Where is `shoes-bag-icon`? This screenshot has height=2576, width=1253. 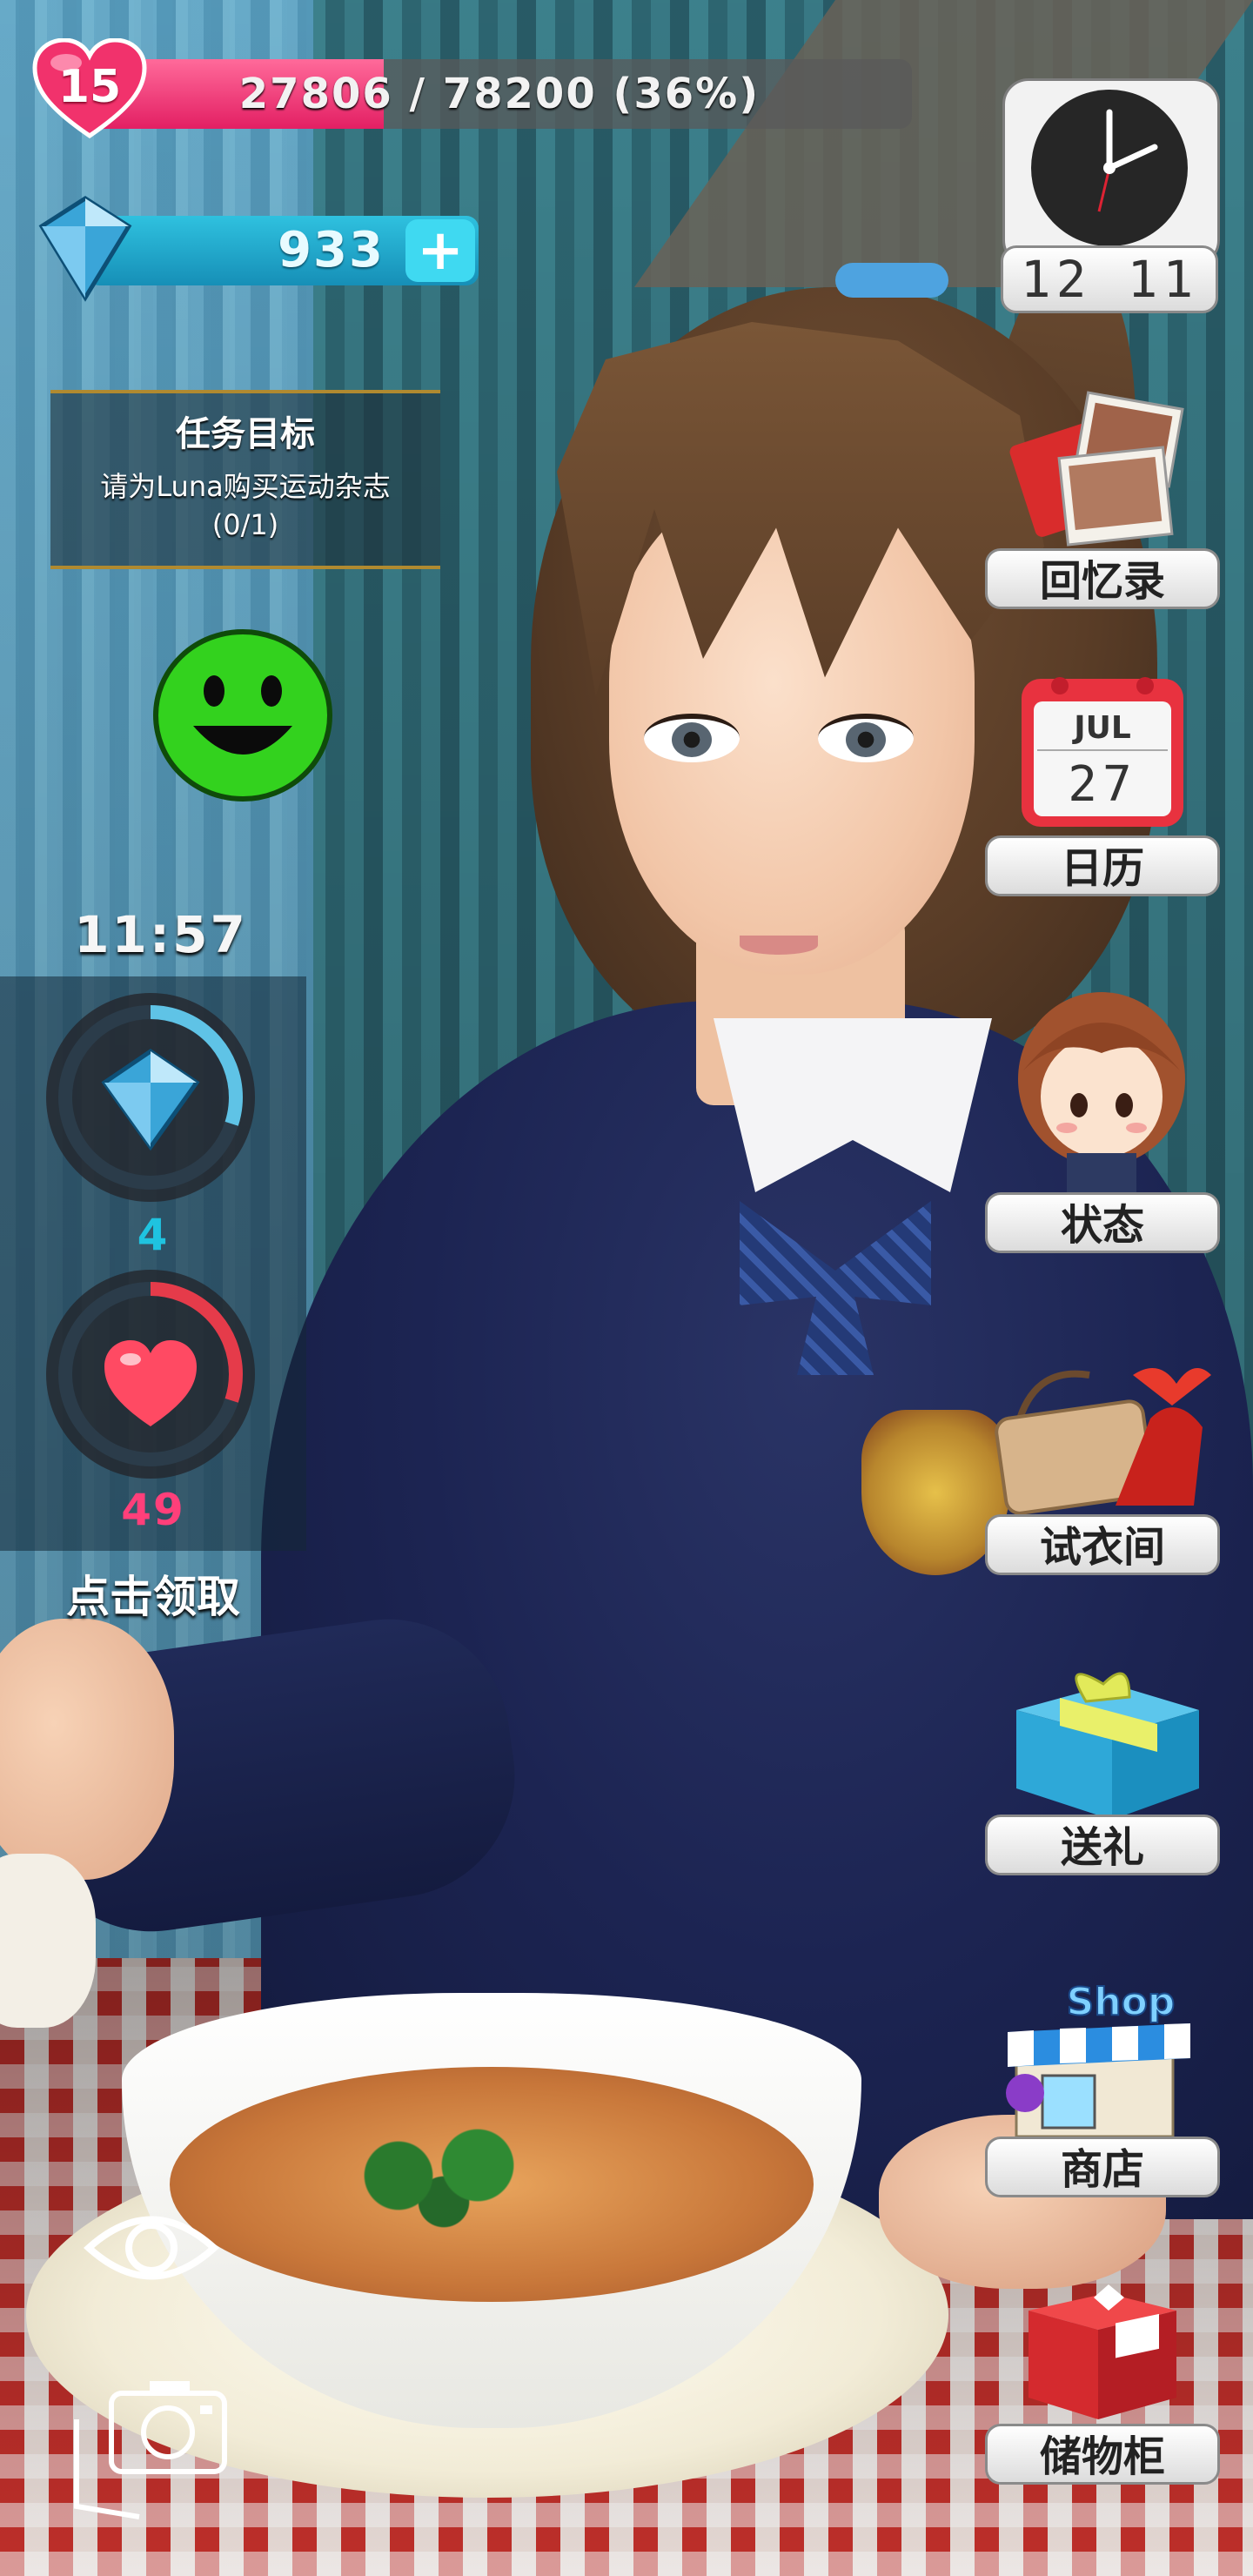 shoes-bag-icon is located at coordinates (1103, 1441).